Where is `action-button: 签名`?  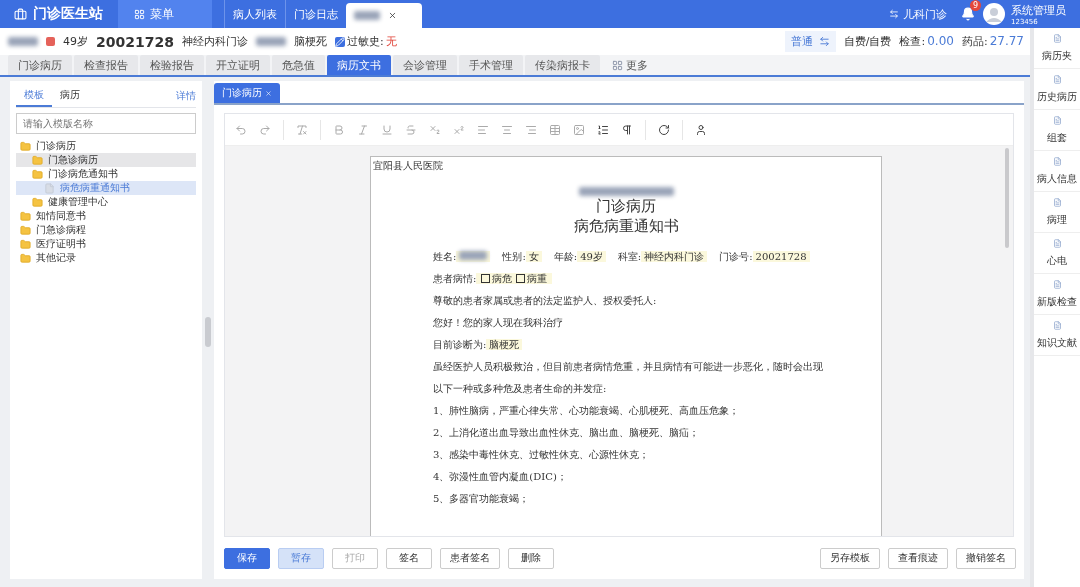 action-button: 签名 is located at coordinates (409, 558).